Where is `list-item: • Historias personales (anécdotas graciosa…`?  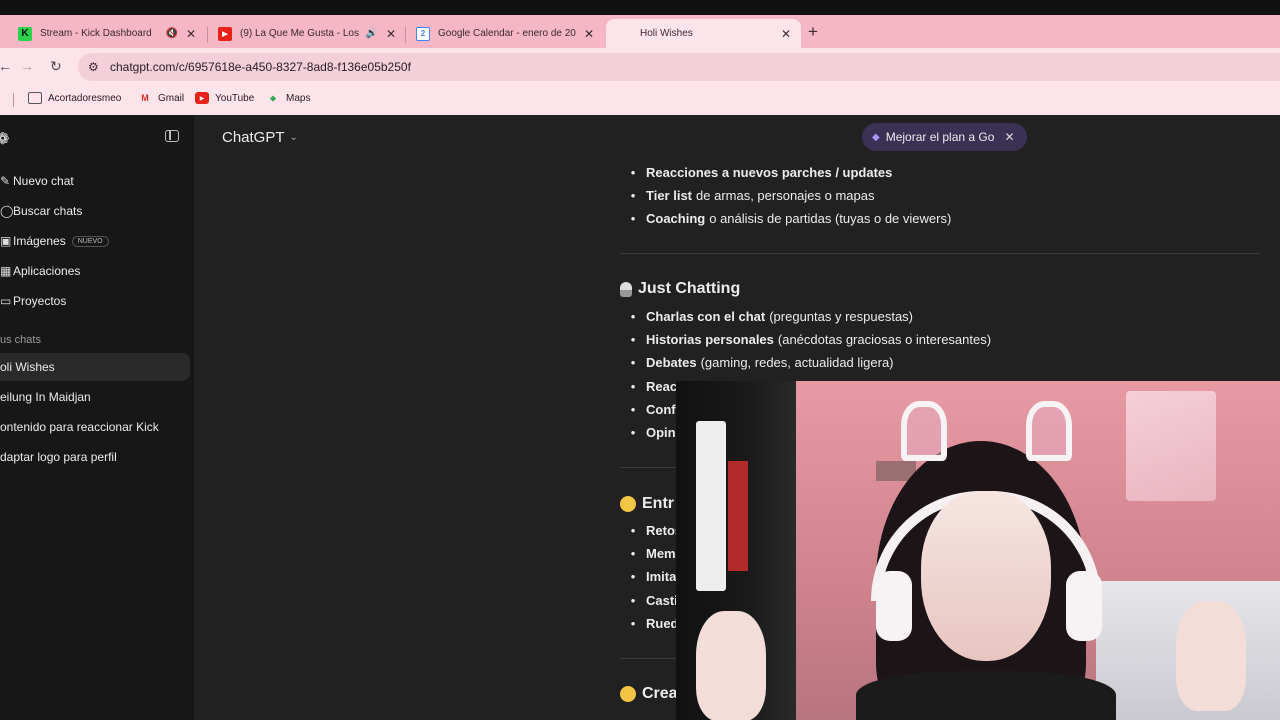
list-item: • Historias personales (anécdotas graciosa… is located at coordinates (811, 339).